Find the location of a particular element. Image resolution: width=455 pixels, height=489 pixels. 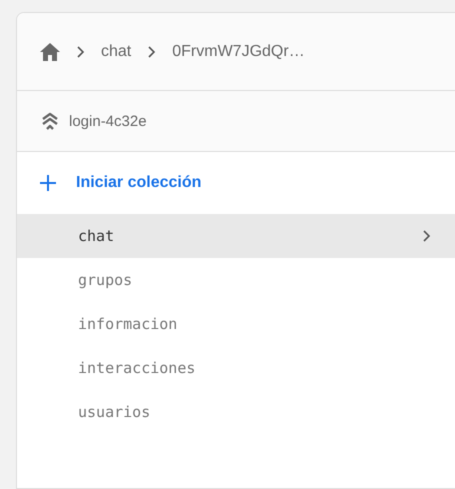

collection-item: usuarios is located at coordinates (236, 412).